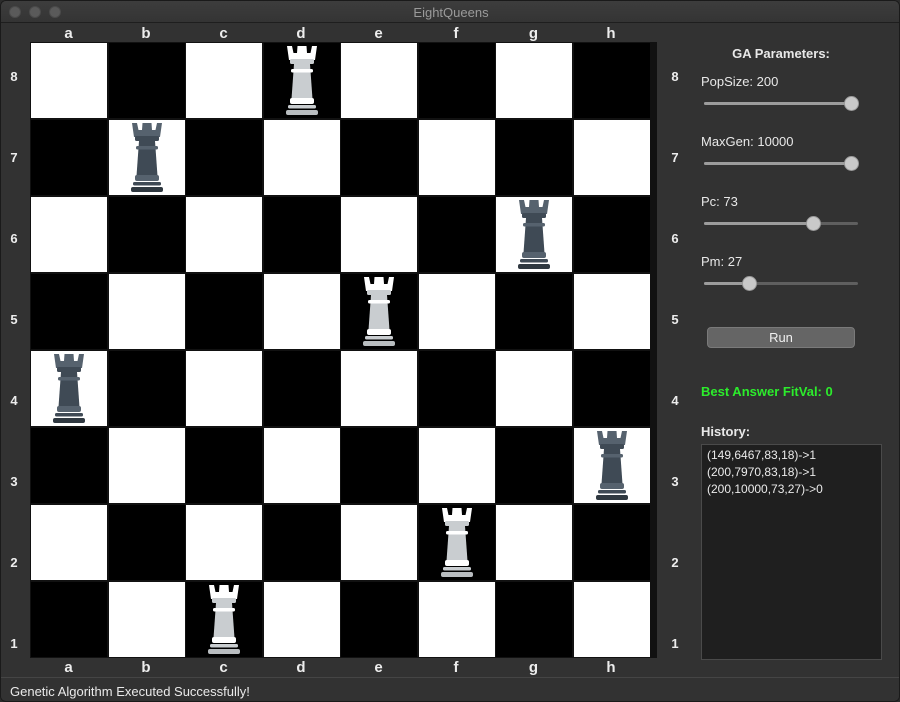 The height and width of the screenshot is (702, 900). What do you see at coordinates (224, 619) in the screenshot?
I see `square-c1` at bounding box center [224, 619].